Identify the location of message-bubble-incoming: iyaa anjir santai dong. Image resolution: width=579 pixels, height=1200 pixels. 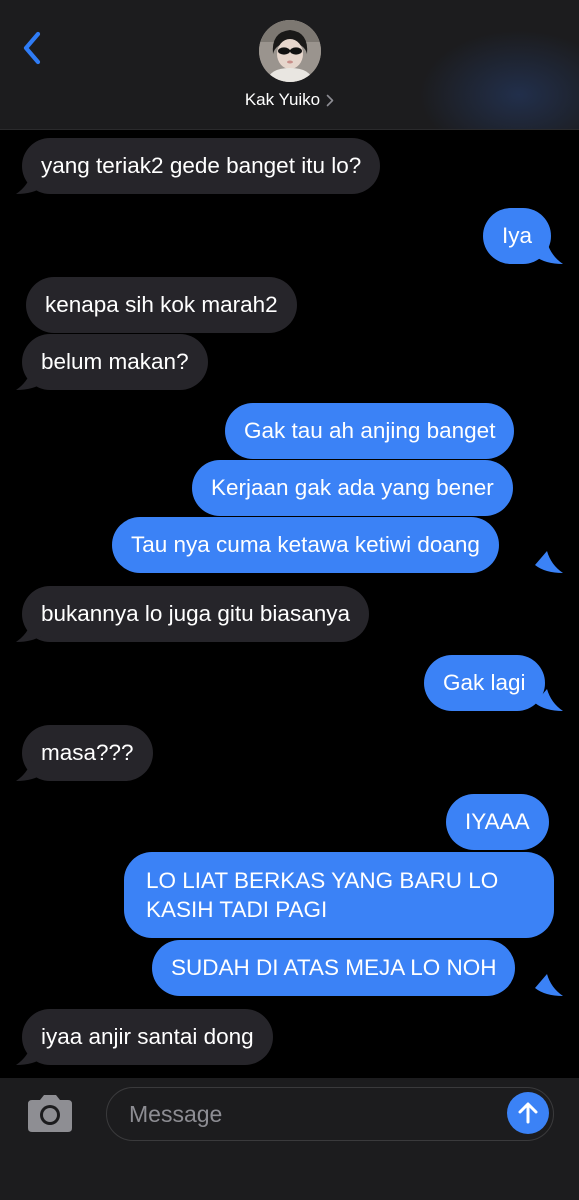
(147, 1037).